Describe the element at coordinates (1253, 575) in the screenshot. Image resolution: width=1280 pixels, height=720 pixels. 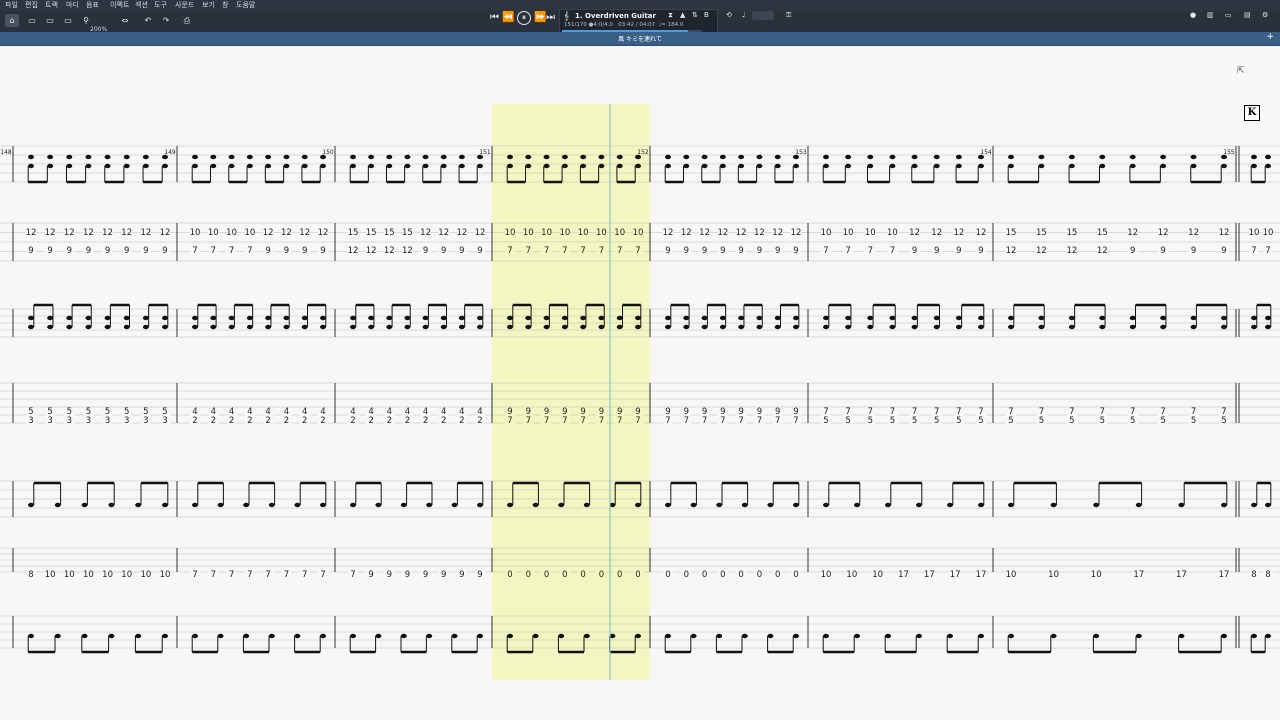
I see `tab-fret-number: 8` at that location.